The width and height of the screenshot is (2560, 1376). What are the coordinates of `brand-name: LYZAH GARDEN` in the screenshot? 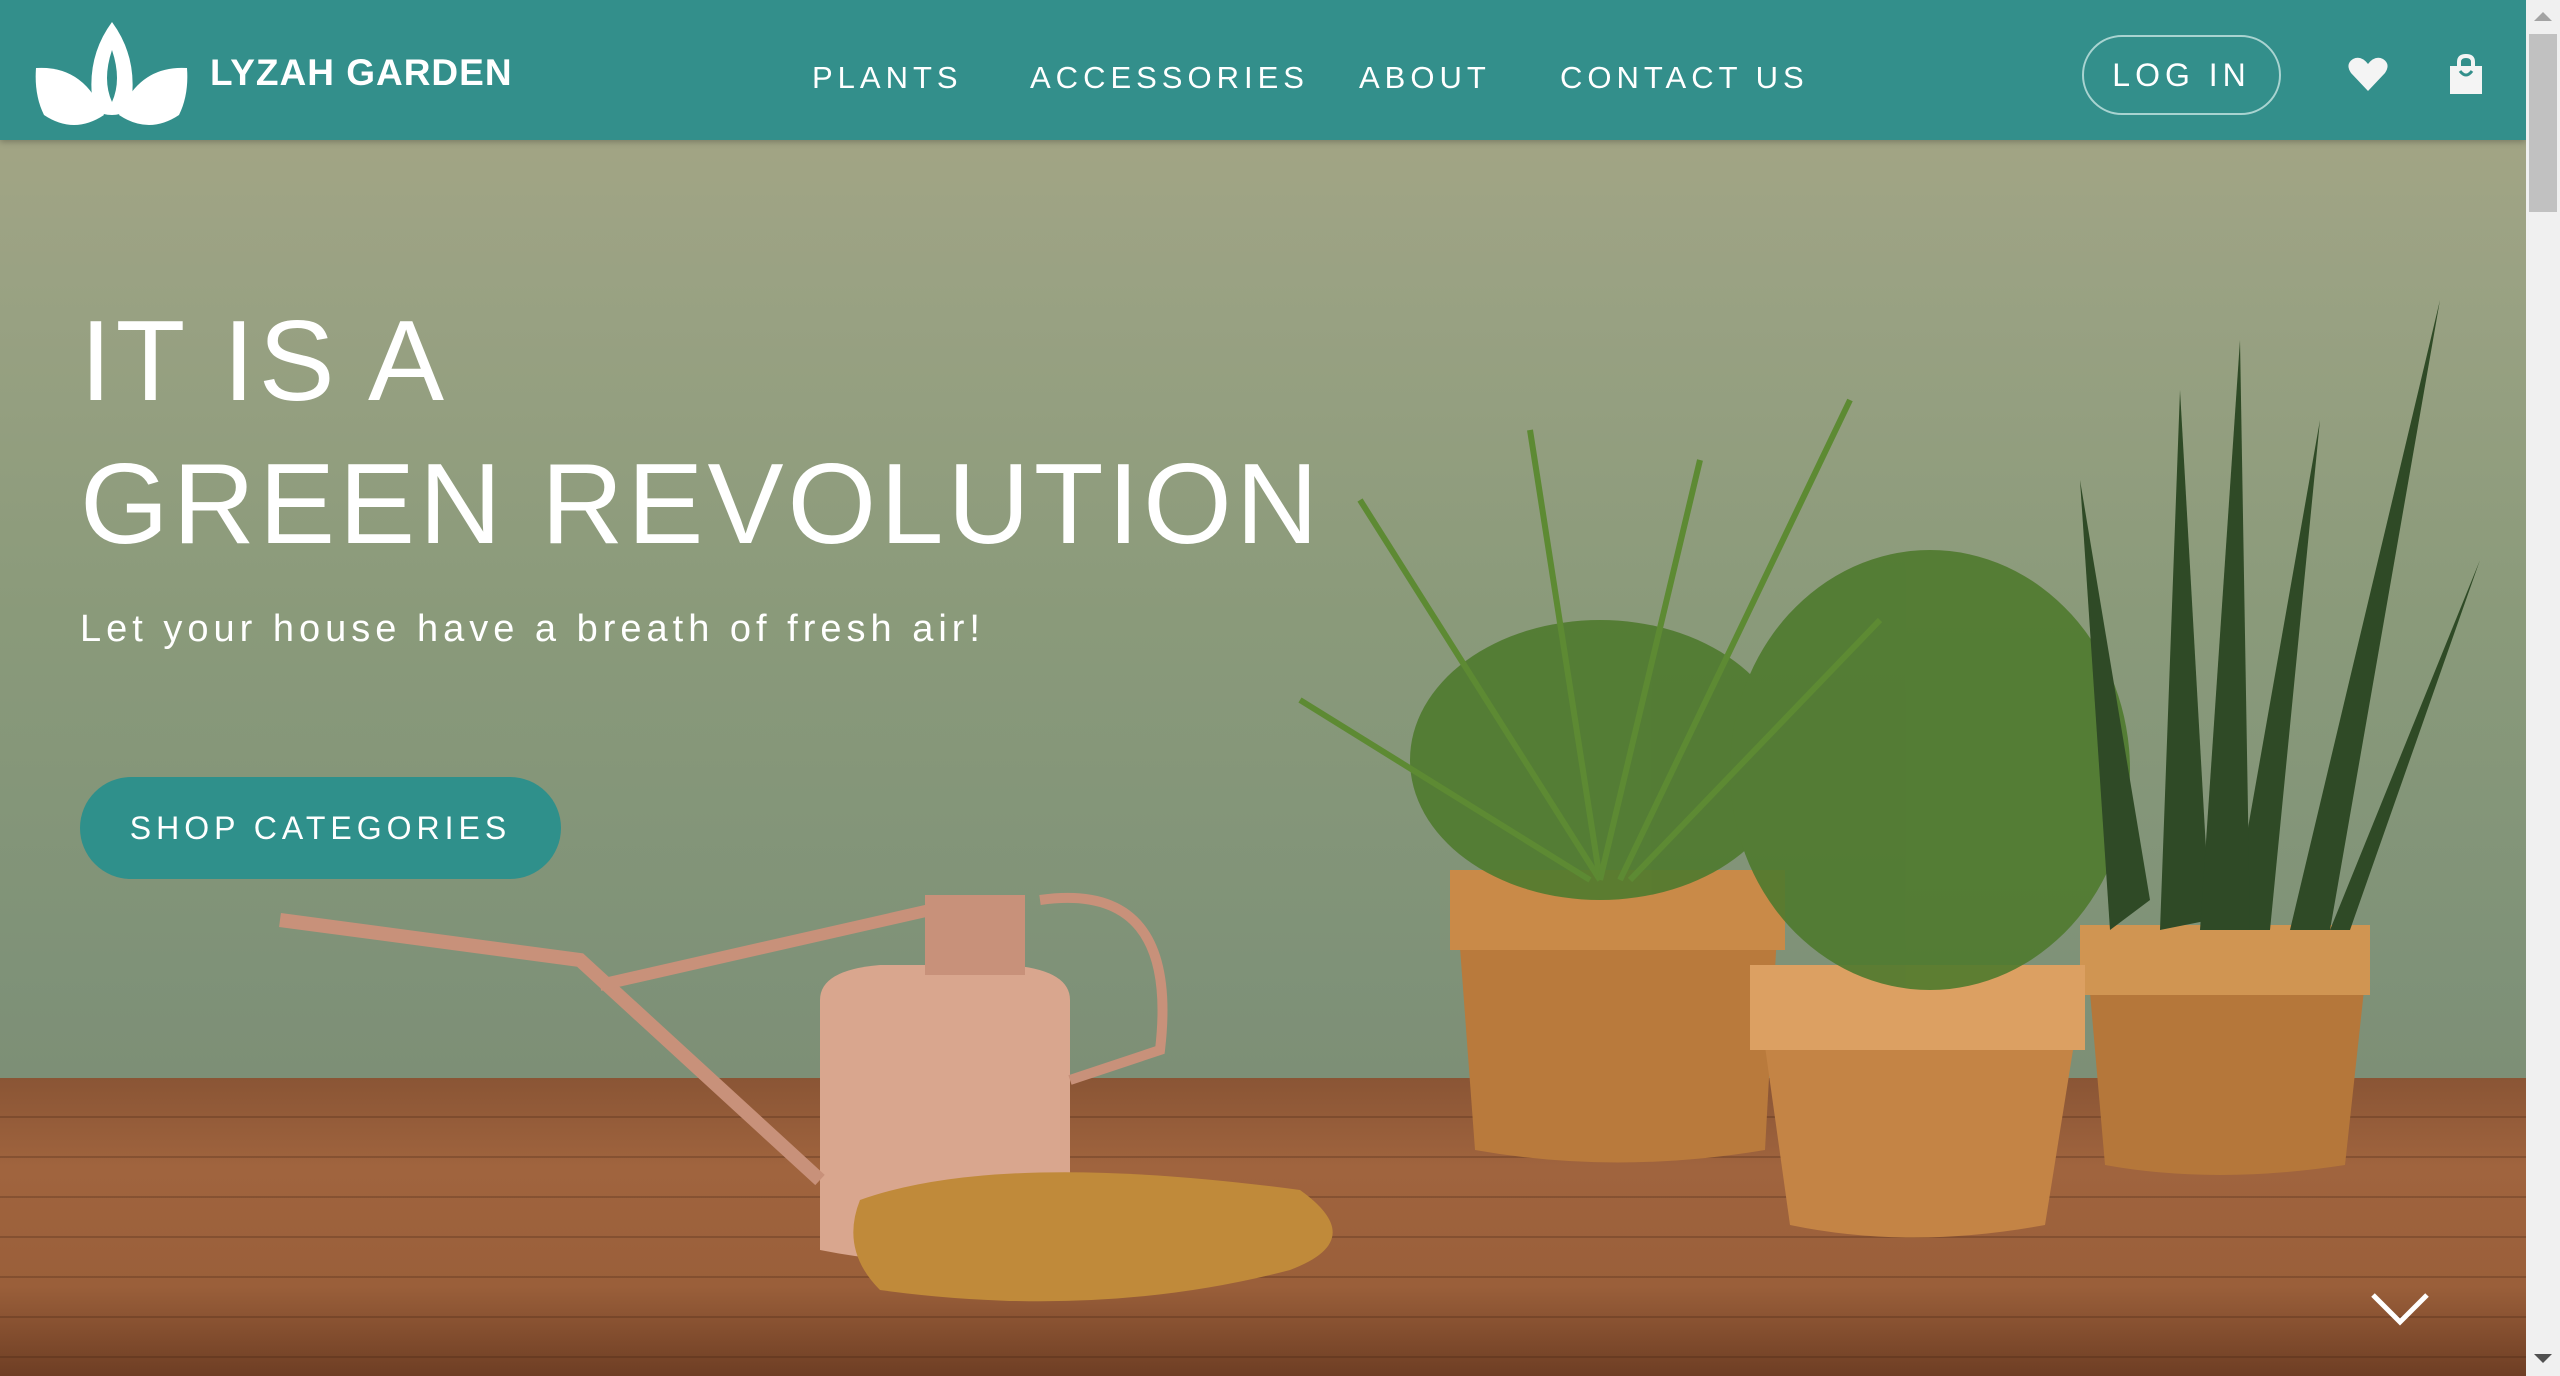 It's located at (361, 73).